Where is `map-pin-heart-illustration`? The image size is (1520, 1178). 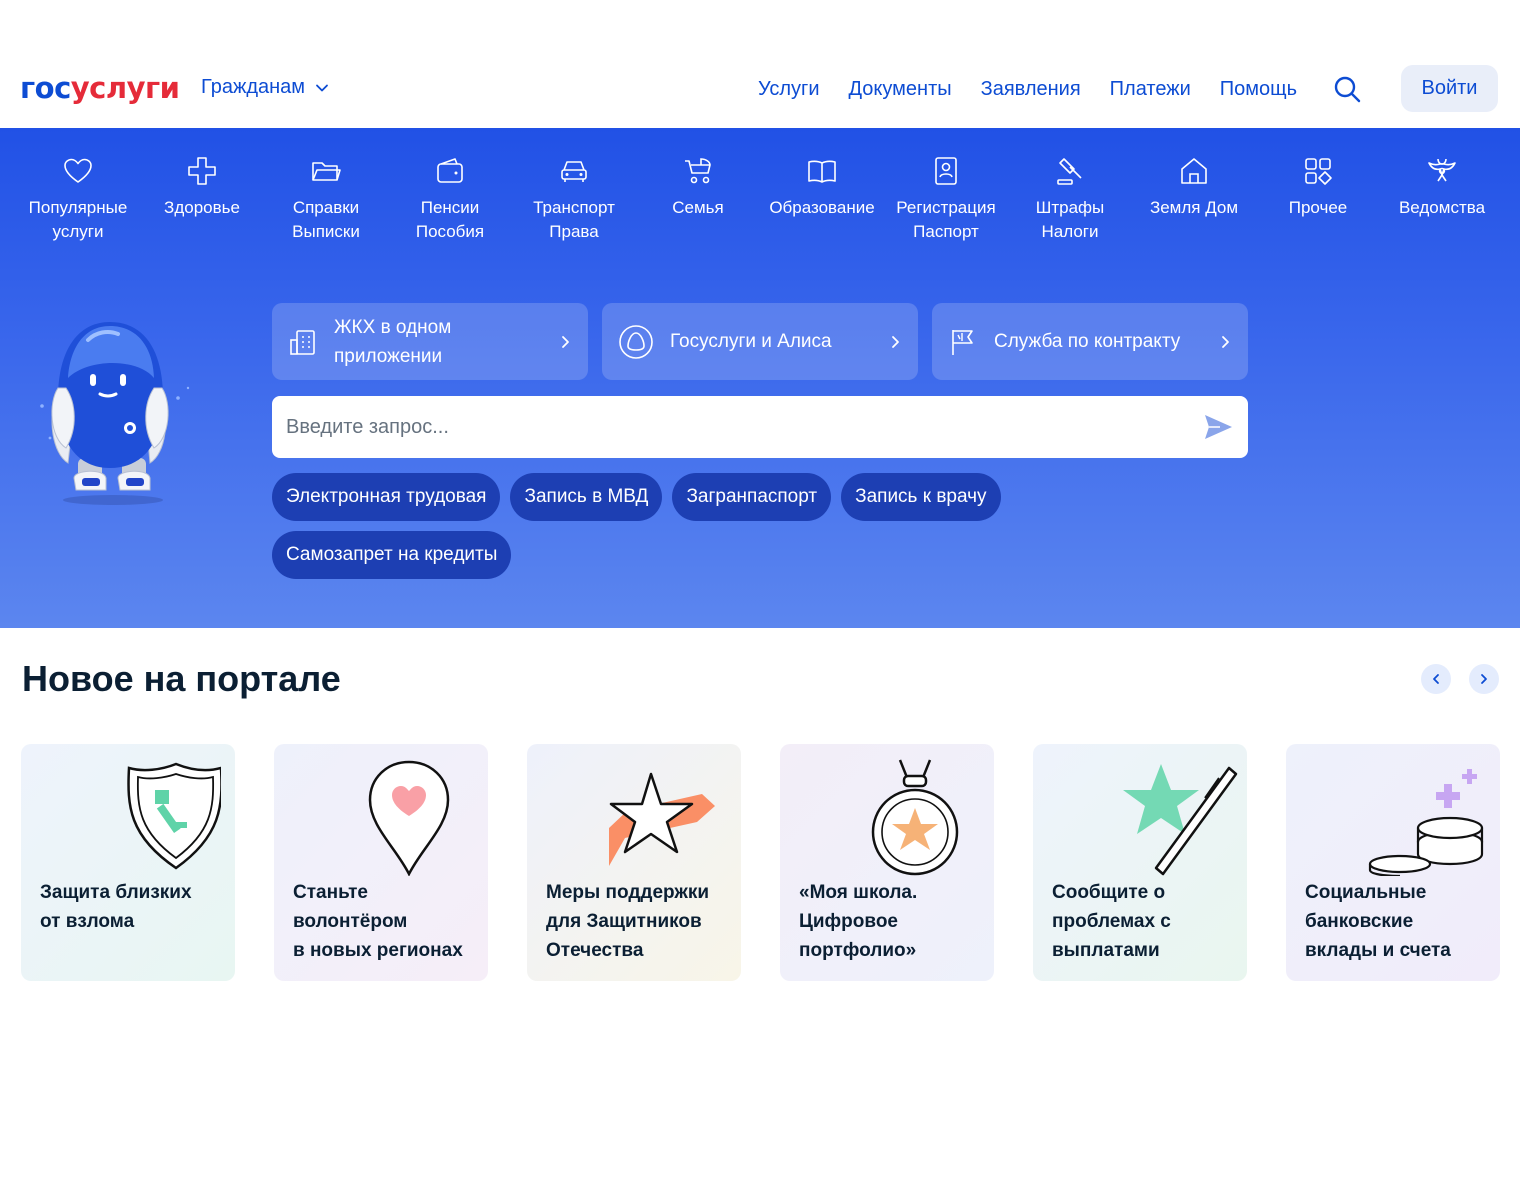 map-pin-heart-illustration is located at coordinates (409, 818).